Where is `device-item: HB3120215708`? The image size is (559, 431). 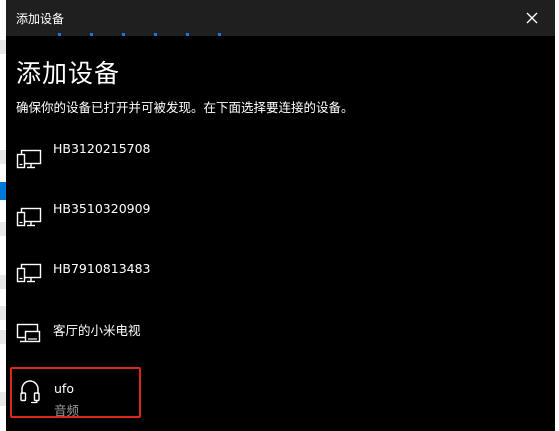
device-item: HB3120215708 is located at coordinates (266, 160).